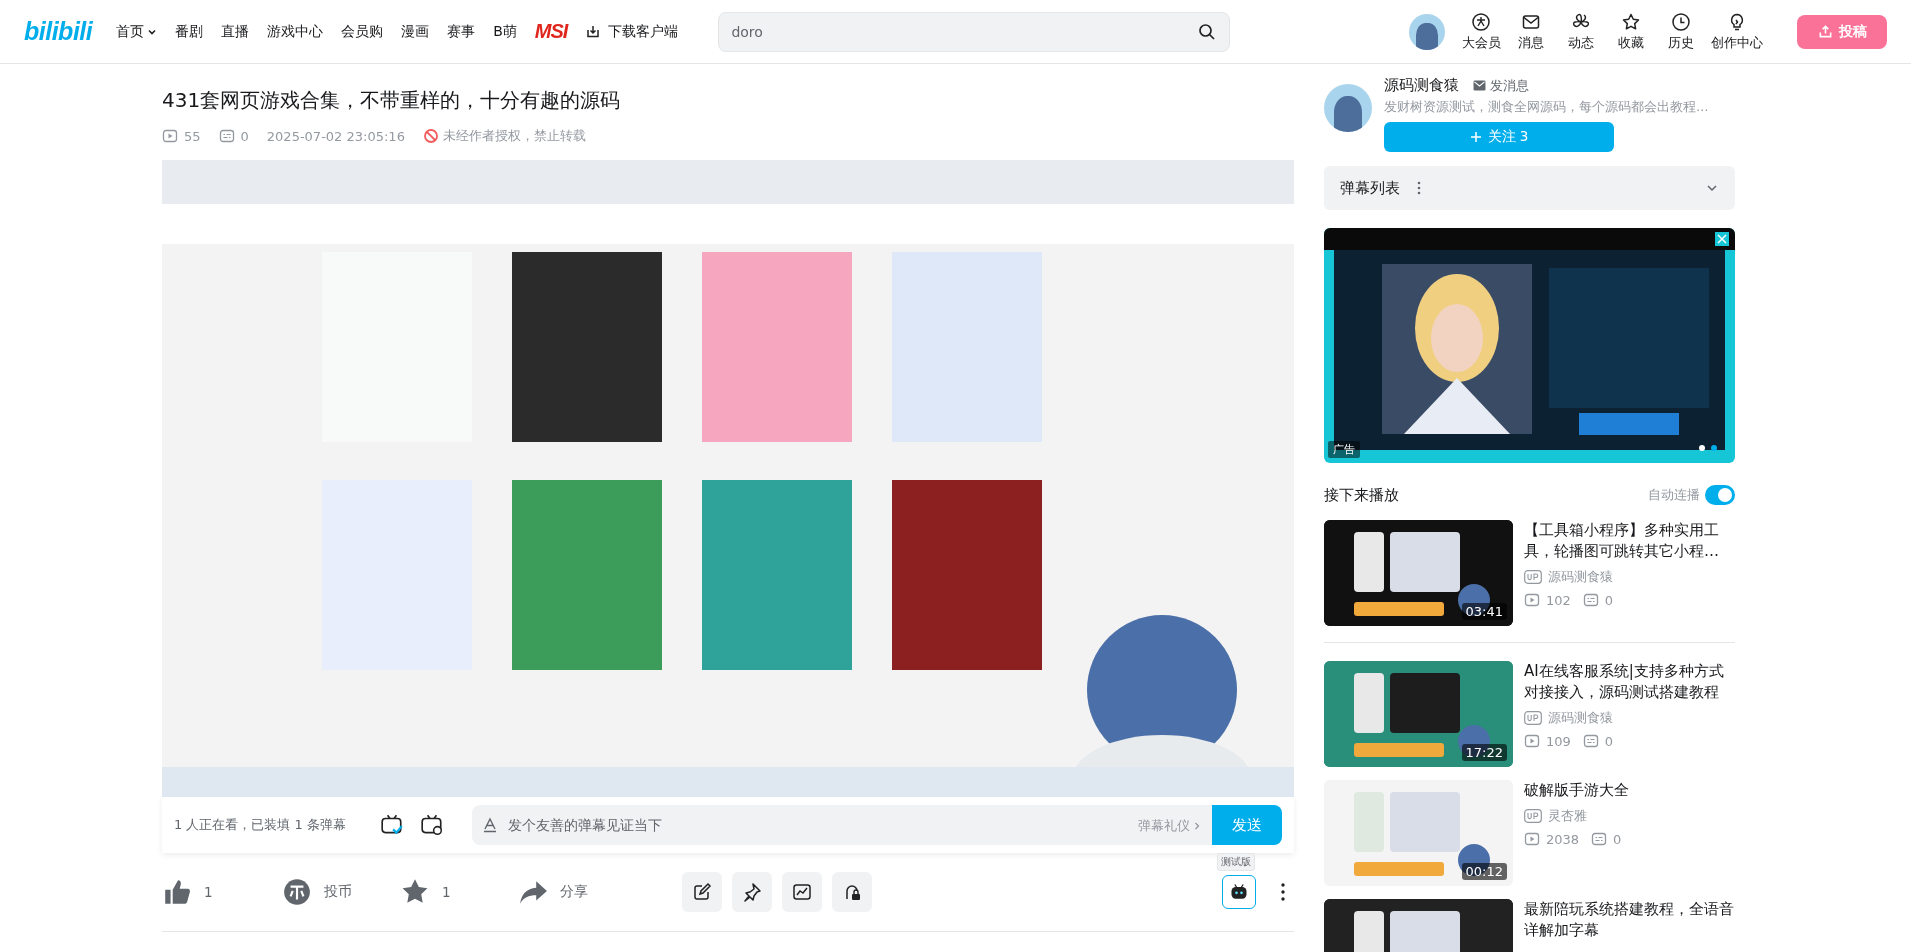 The height and width of the screenshot is (952, 1911). I want to click on view-count: 102, so click(1558, 600).